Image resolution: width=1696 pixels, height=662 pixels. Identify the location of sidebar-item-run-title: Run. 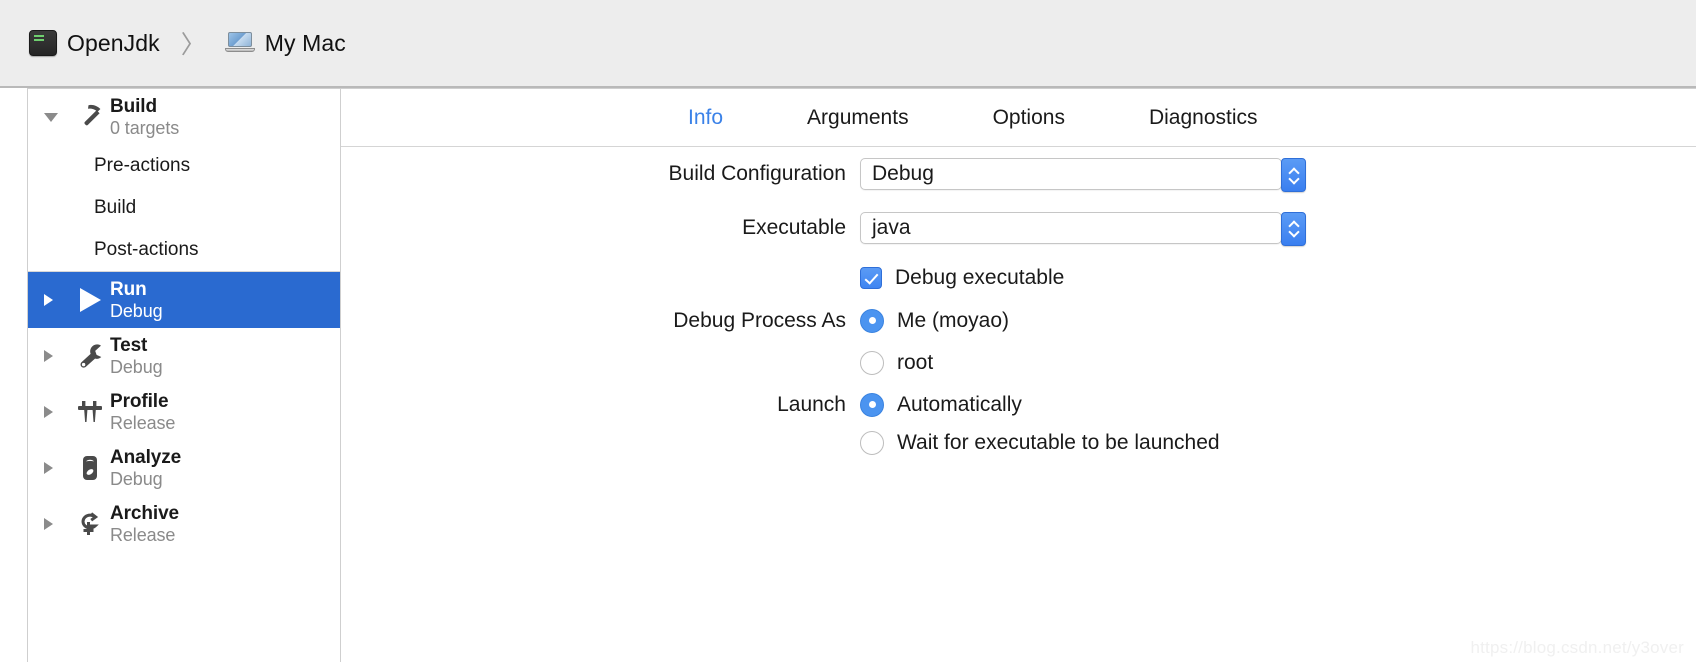
(128, 289).